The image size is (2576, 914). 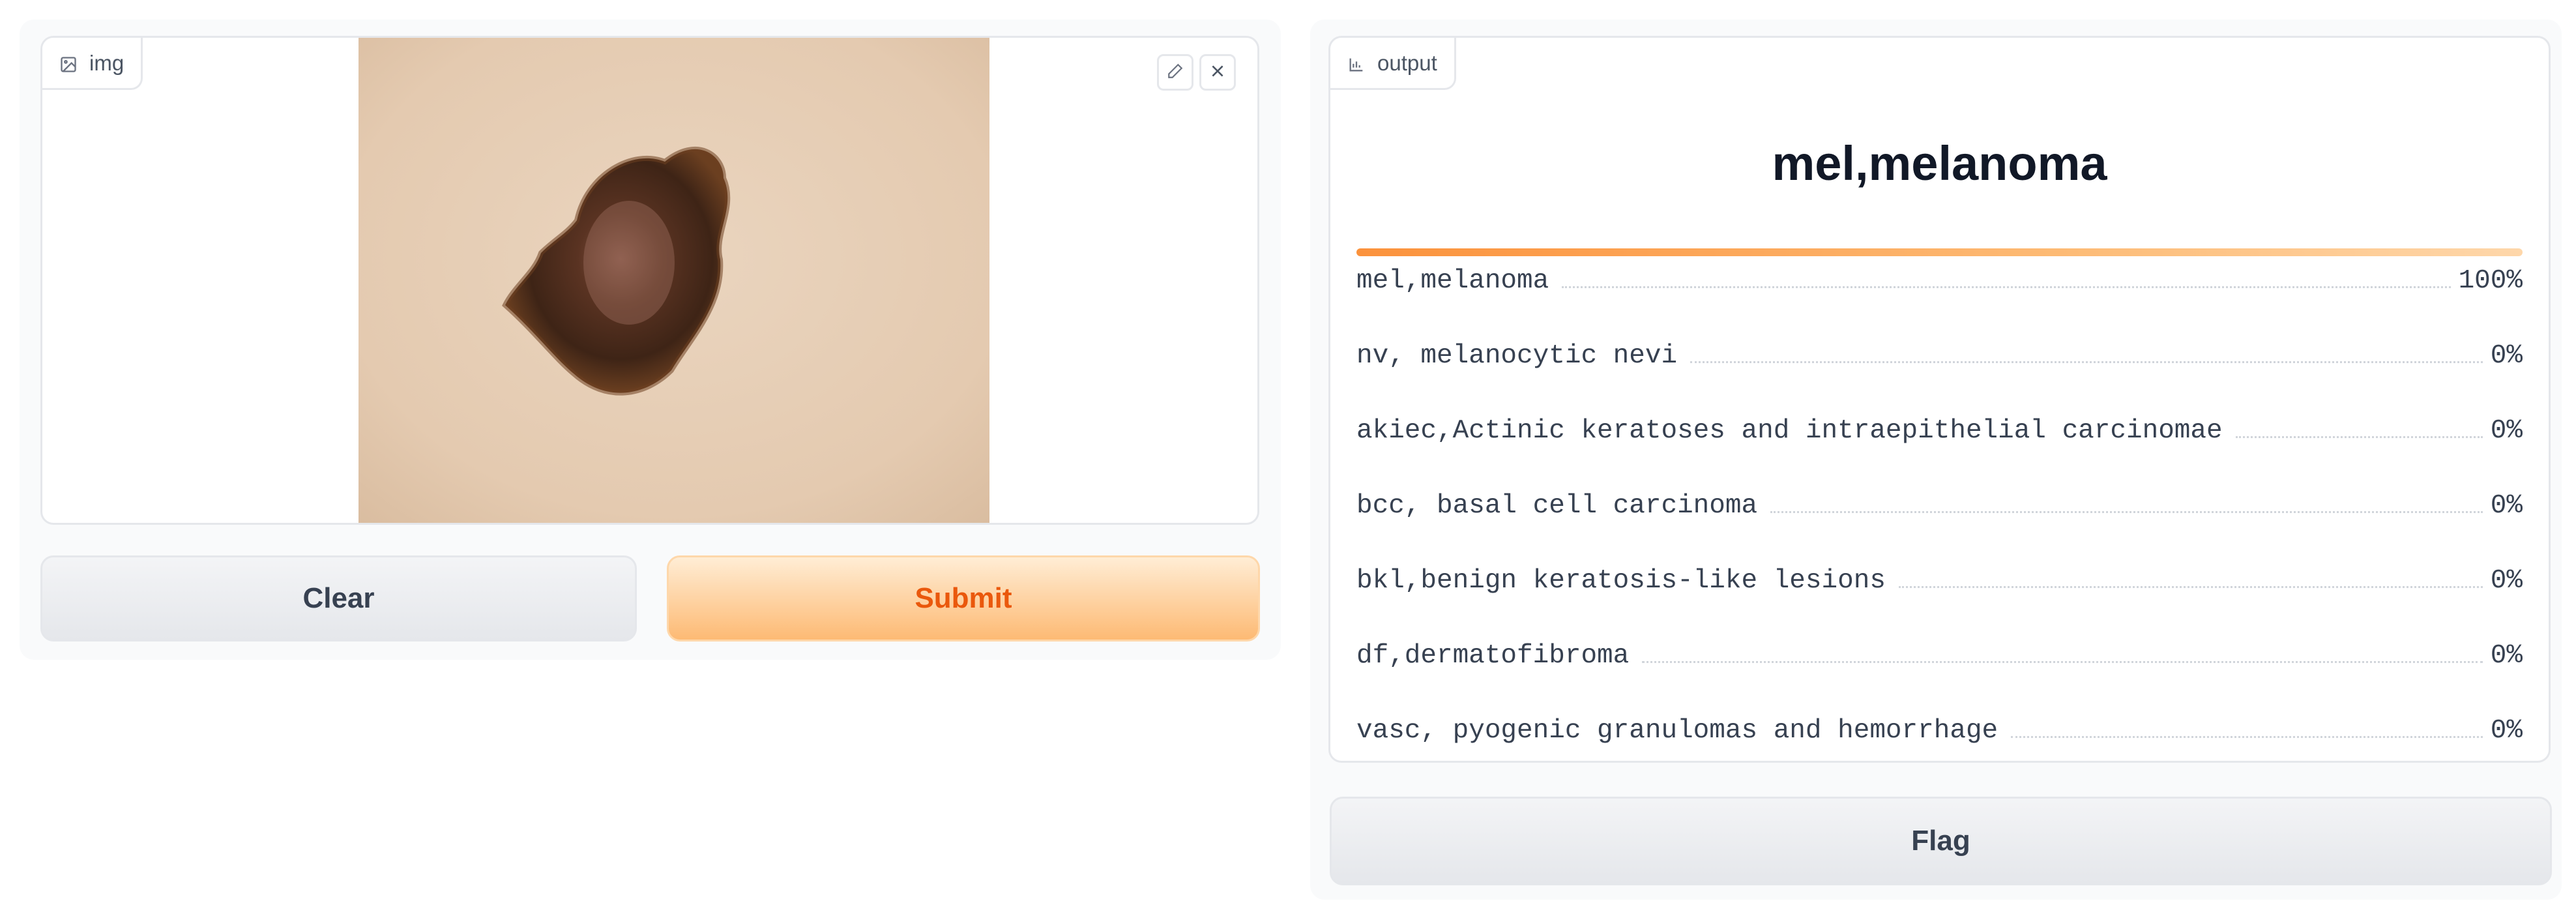 I want to click on confidence-row: mel,melanoma 100%, so click(x=1939, y=281).